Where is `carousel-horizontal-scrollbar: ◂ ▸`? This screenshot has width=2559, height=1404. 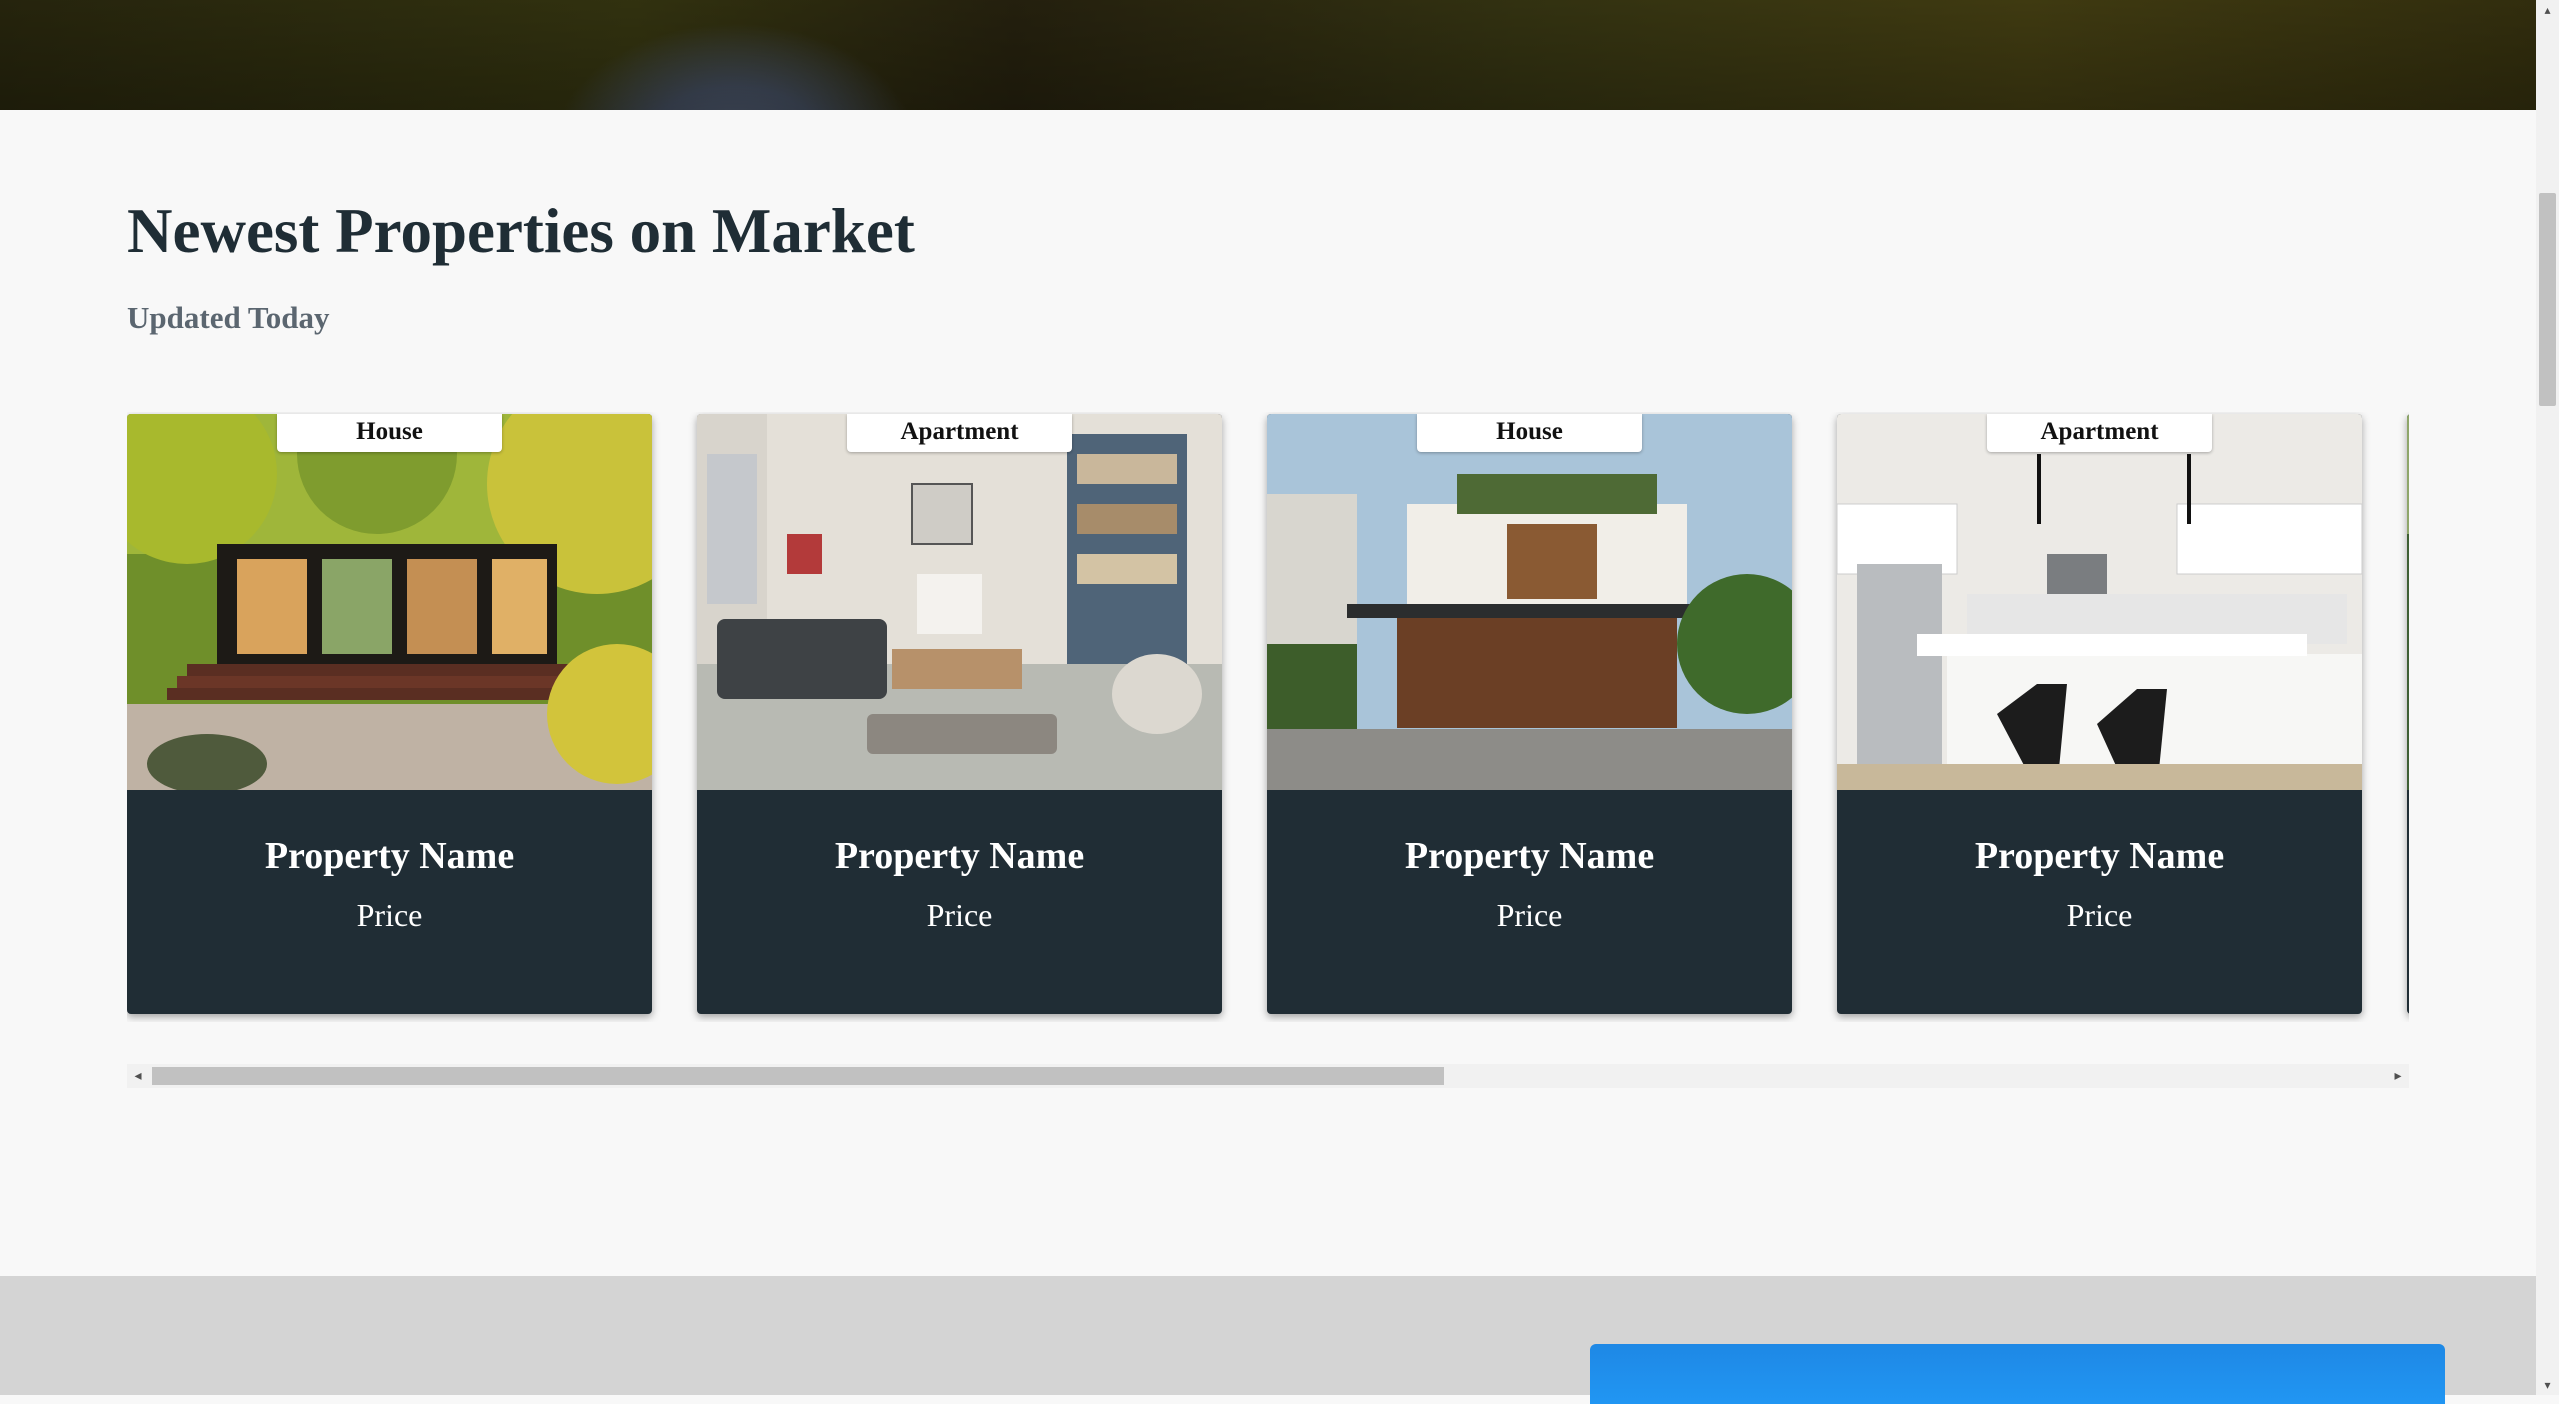
carousel-horizontal-scrollbar: ◂ ▸ is located at coordinates (1268, 1076).